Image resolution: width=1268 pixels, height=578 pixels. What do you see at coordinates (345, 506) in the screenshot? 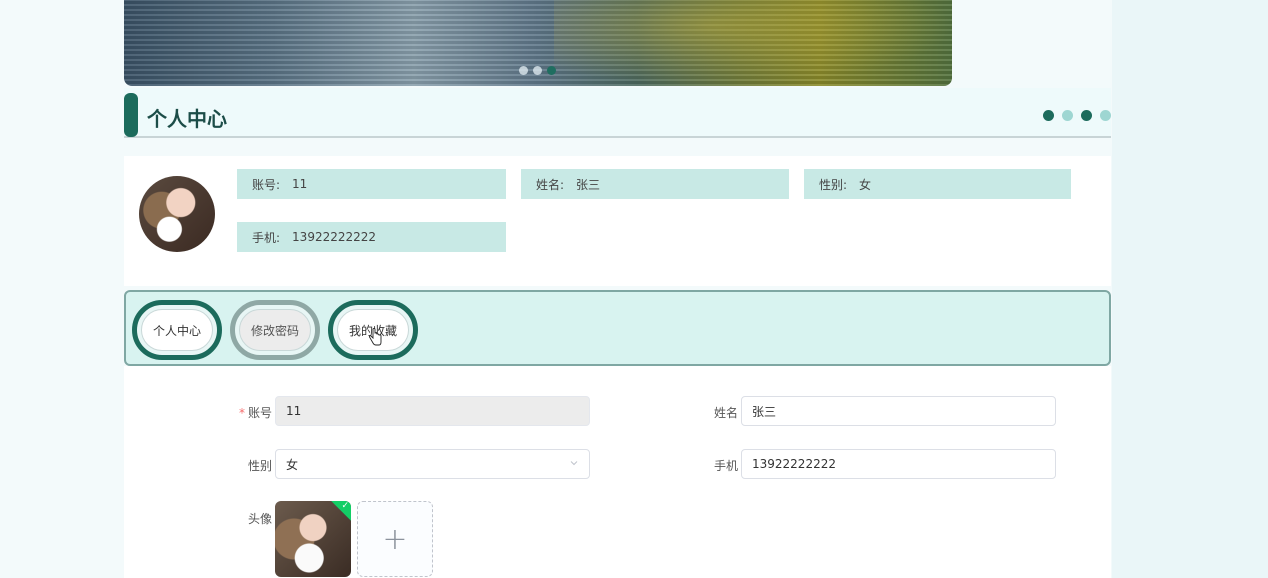
I see `check-icon: ✓` at bounding box center [345, 506].